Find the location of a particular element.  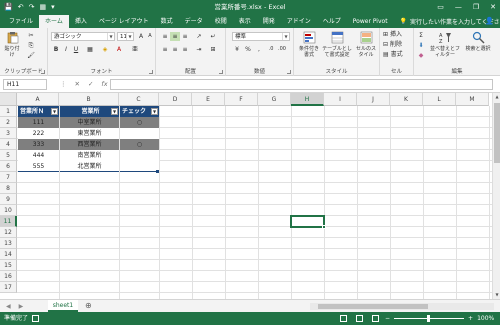

format-painter-icon: 🖌 is located at coordinates (31, 55).